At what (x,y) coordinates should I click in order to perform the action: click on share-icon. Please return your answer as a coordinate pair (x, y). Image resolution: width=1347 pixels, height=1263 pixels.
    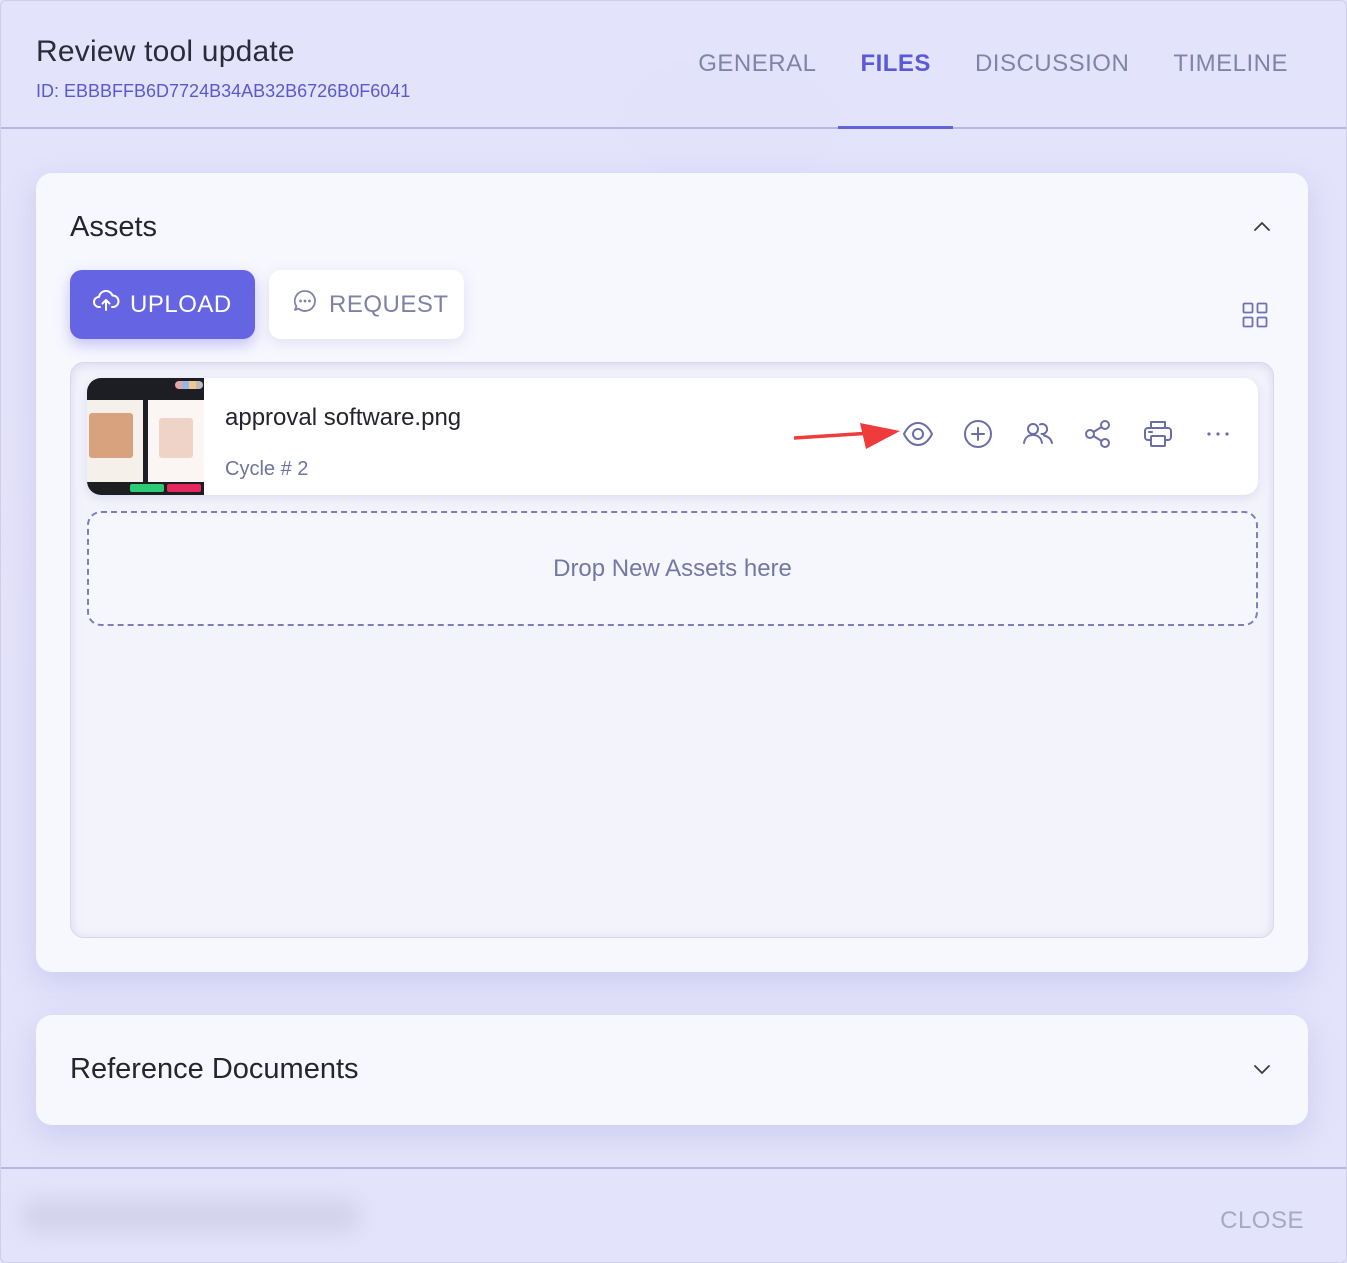
    Looking at the image, I should click on (1098, 434).